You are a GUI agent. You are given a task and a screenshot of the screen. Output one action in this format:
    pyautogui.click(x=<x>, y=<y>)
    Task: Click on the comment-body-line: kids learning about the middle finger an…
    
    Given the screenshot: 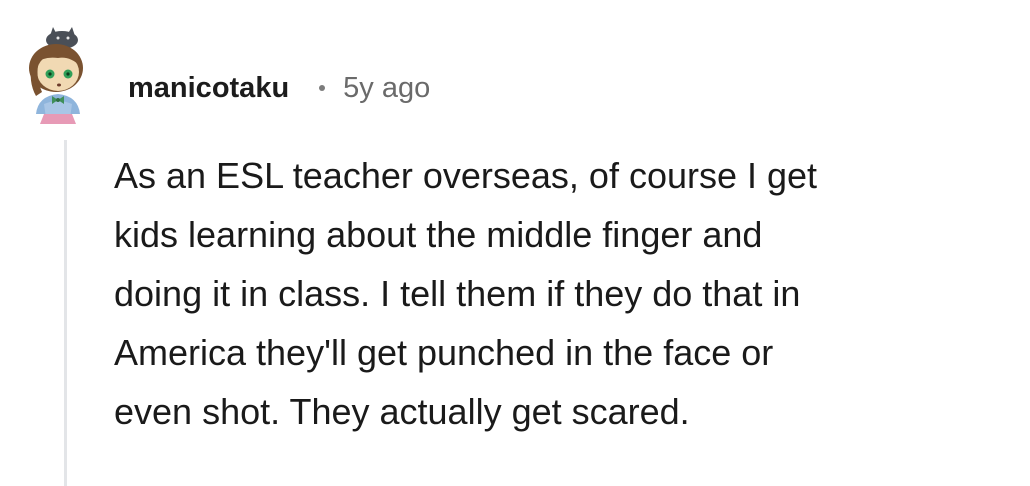 What is the action you would take?
    pyautogui.click(x=438, y=234)
    